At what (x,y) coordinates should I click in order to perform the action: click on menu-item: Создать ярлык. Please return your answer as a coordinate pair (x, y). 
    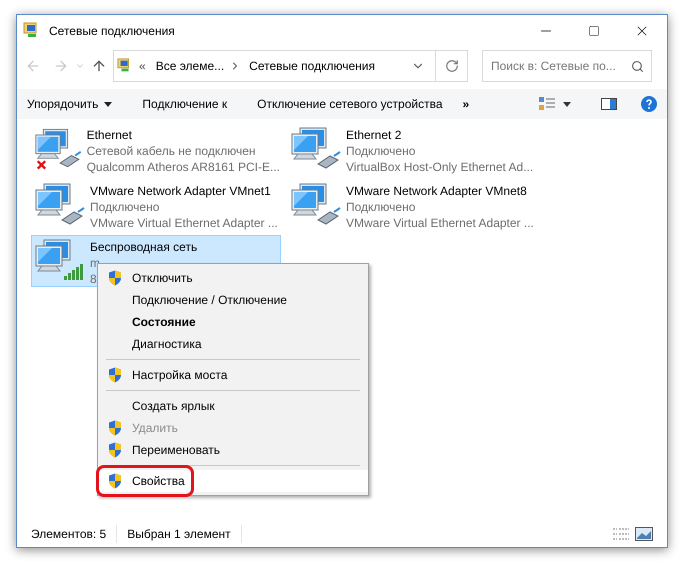
    Looking at the image, I should click on (233, 406).